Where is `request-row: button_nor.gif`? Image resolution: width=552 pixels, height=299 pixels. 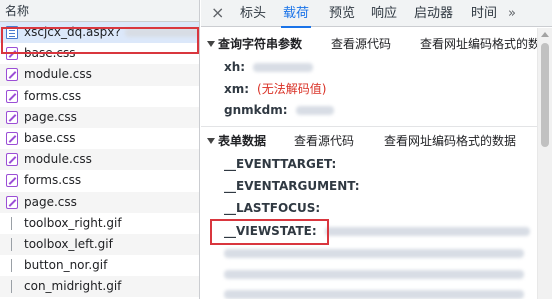
request-row: button_nor.gif is located at coordinates (99, 265).